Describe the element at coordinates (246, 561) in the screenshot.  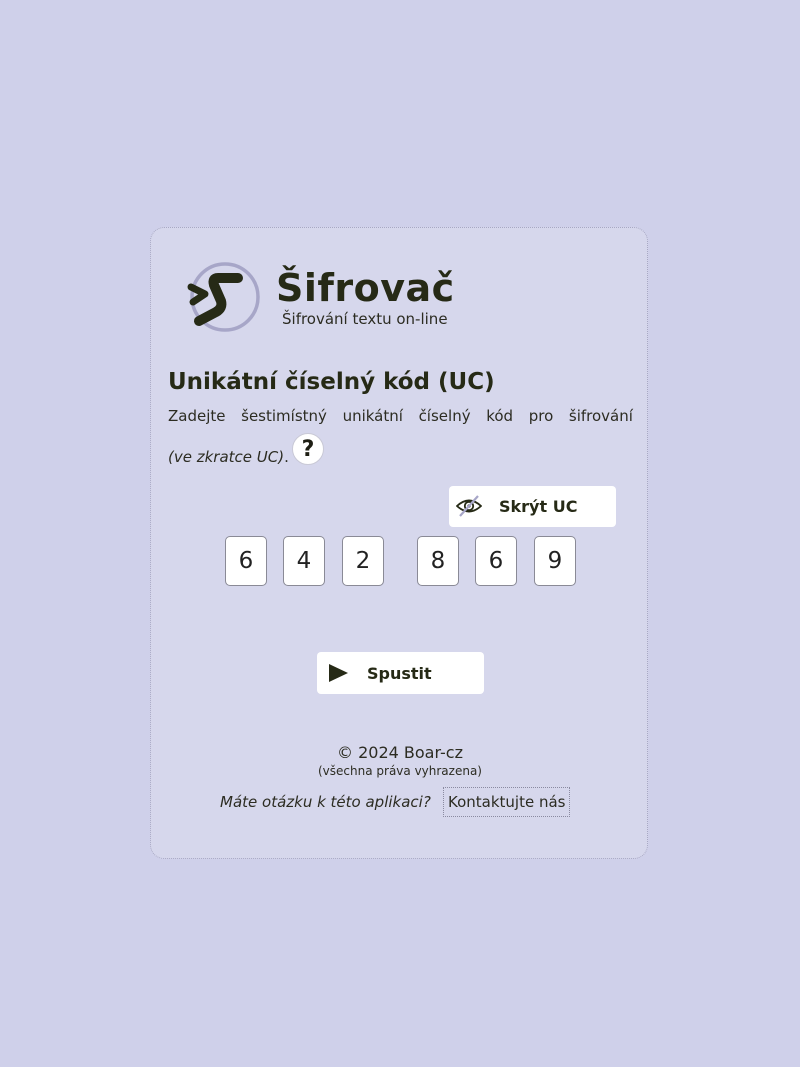
I see `code-digit-1: 6` at that location.